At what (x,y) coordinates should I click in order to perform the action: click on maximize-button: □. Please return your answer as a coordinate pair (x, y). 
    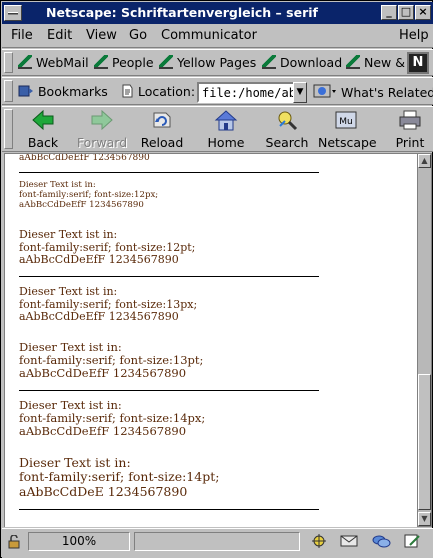
    Looking at the image, I should click on (406, 12).